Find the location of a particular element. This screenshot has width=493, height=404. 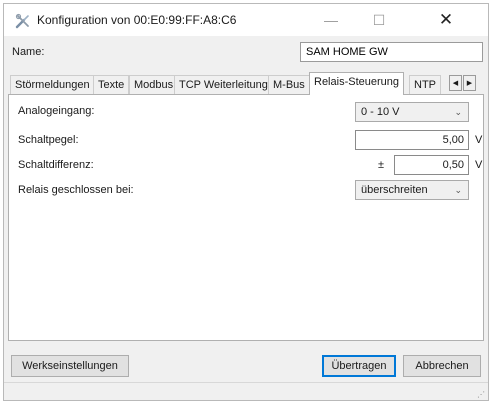

window-title: Konfiguration von 00:E0:99:FF:A8:C6 is located at coordinates (137, 20).